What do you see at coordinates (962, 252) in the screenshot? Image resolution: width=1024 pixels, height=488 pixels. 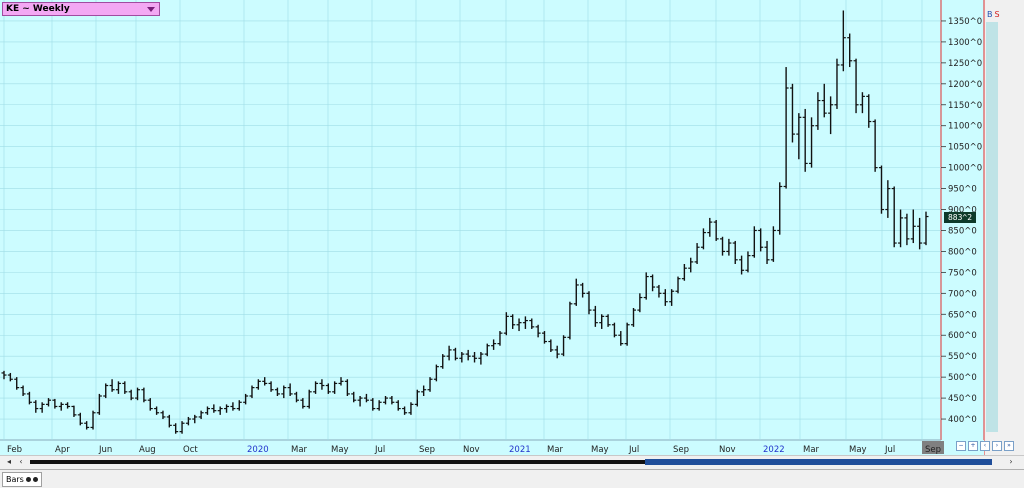 I see `price-tick-label: 800^0` at bounding box center [962, 252].